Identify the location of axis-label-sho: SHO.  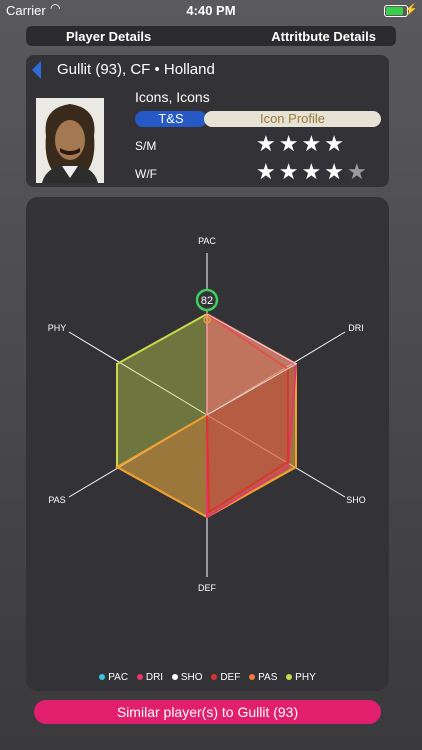
(356, 500).